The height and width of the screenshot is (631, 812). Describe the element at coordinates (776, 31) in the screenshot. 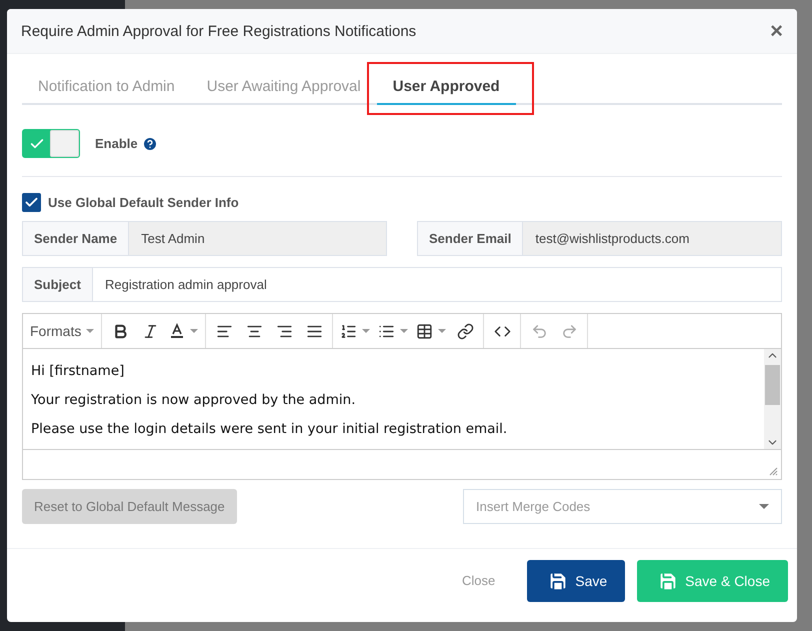

I see `close-button: ×` at that location.